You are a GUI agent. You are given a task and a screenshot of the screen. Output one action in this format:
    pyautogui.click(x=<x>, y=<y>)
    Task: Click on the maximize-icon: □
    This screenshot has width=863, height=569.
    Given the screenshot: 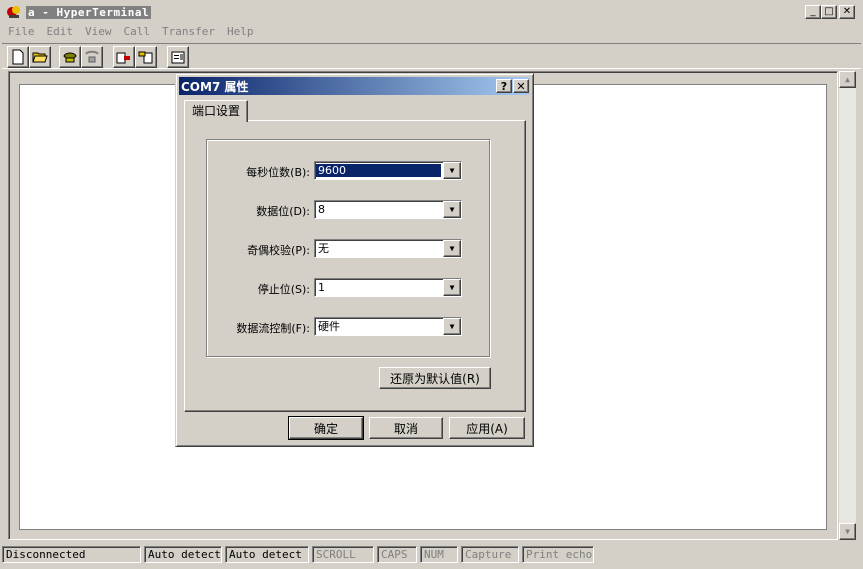 What is the action you would take?
    pyautogui.click(x=829, y=11)
    